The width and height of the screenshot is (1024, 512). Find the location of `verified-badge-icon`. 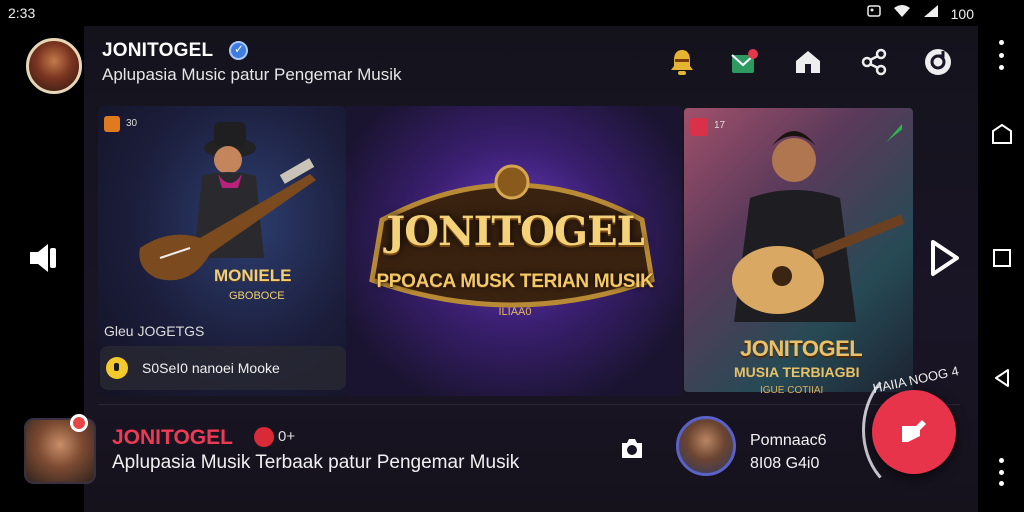

verified-badge-icon is located at coordinates (238, 50).